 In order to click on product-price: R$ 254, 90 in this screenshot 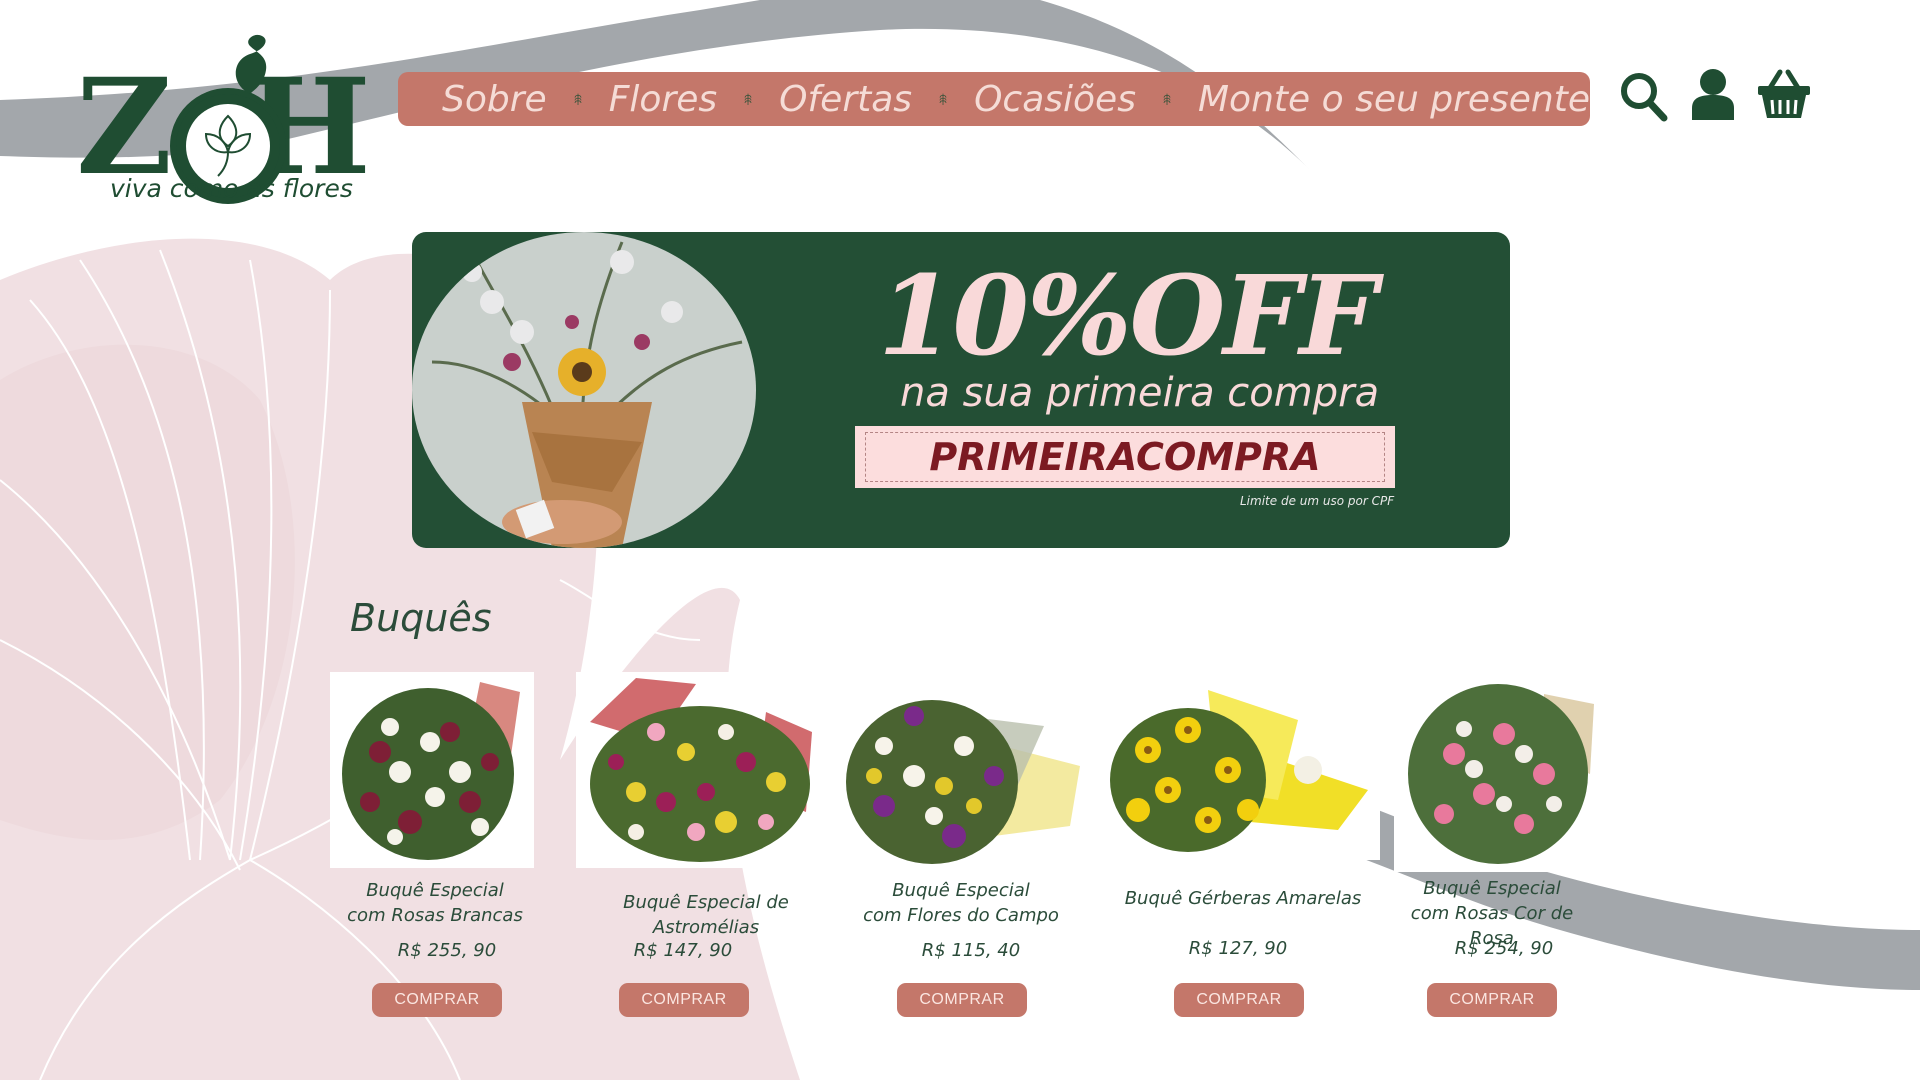, I will do `click(1504, 948)`.